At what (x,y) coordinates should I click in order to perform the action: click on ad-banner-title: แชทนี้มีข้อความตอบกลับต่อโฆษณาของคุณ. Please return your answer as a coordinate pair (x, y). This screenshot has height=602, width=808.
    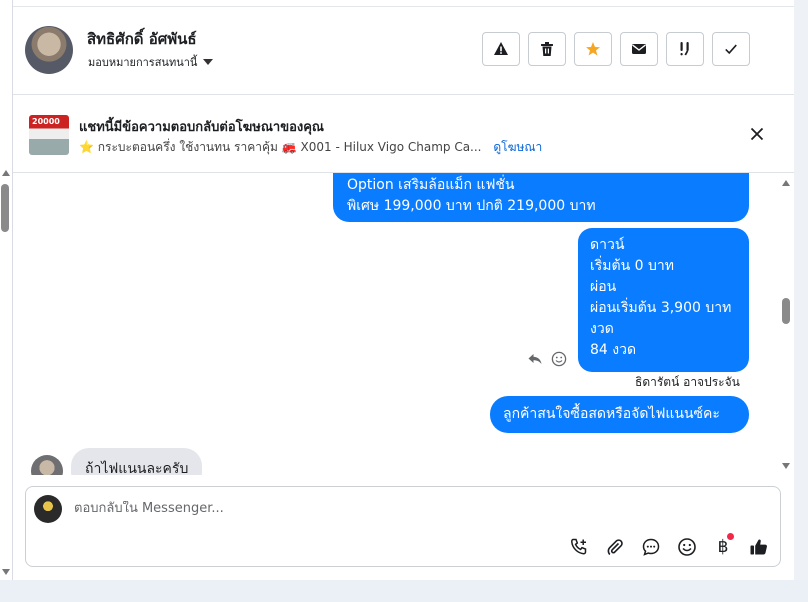
    Looking at the image, I should click on (201, 127).